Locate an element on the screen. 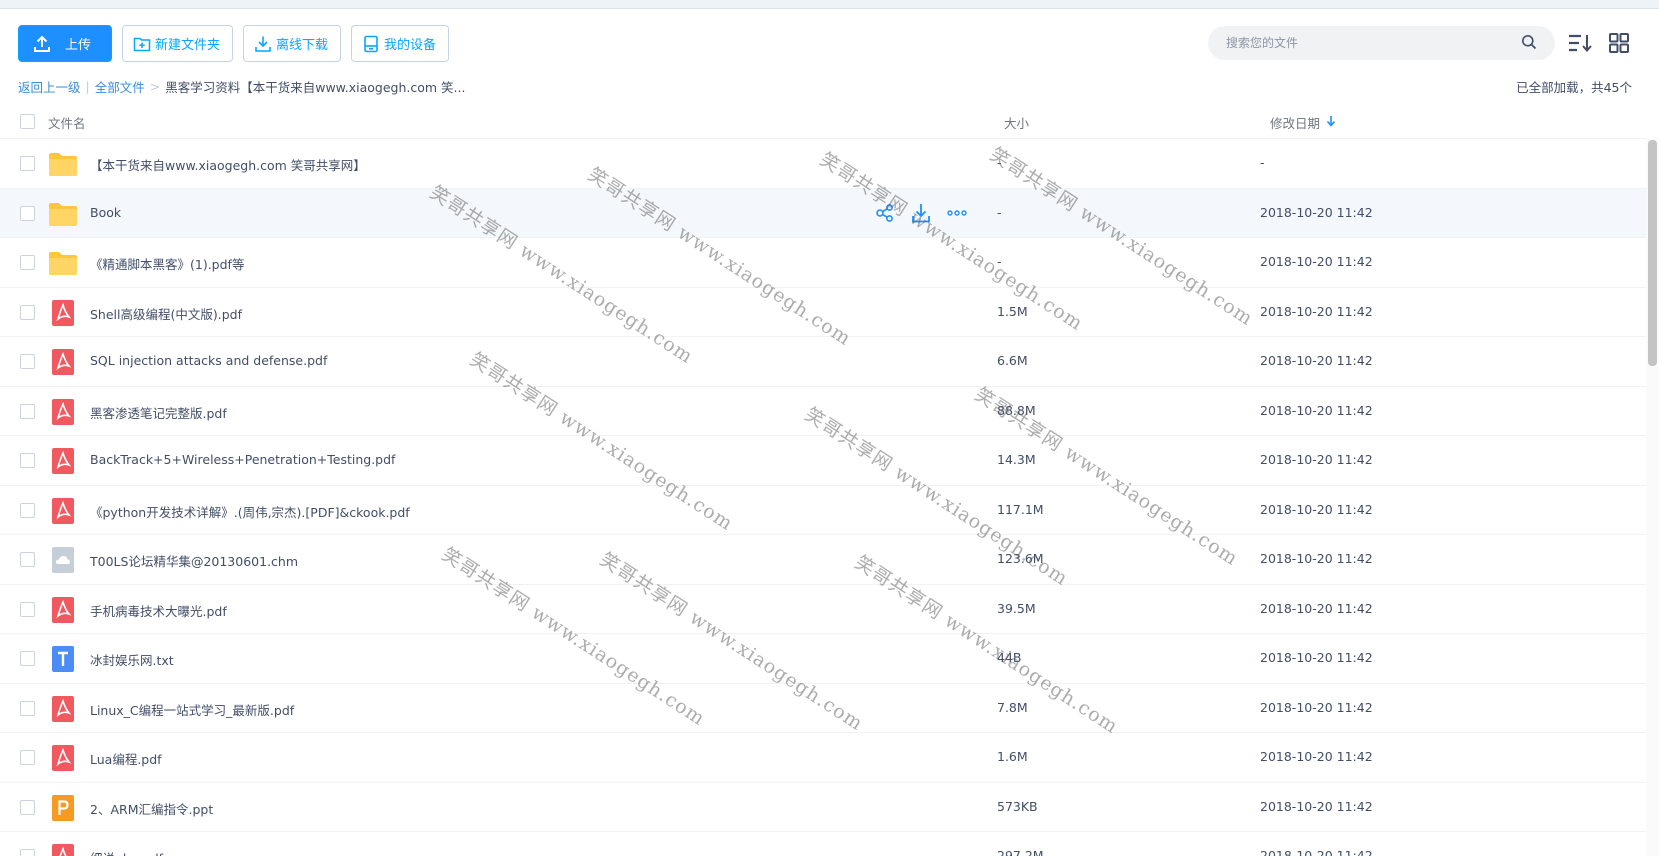 This screenshot has width=1659, height=856. all-files-link: 全部文件 is located at coordinates (120, 86).